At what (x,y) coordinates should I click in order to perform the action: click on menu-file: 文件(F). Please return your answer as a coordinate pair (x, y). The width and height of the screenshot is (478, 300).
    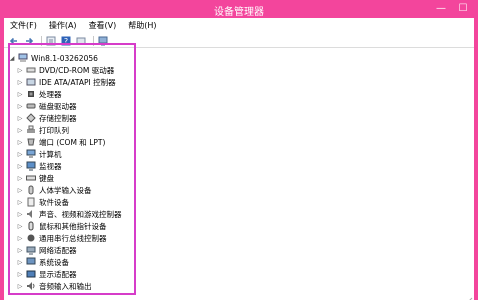
    Looking at the image, I should click on (23, 26).